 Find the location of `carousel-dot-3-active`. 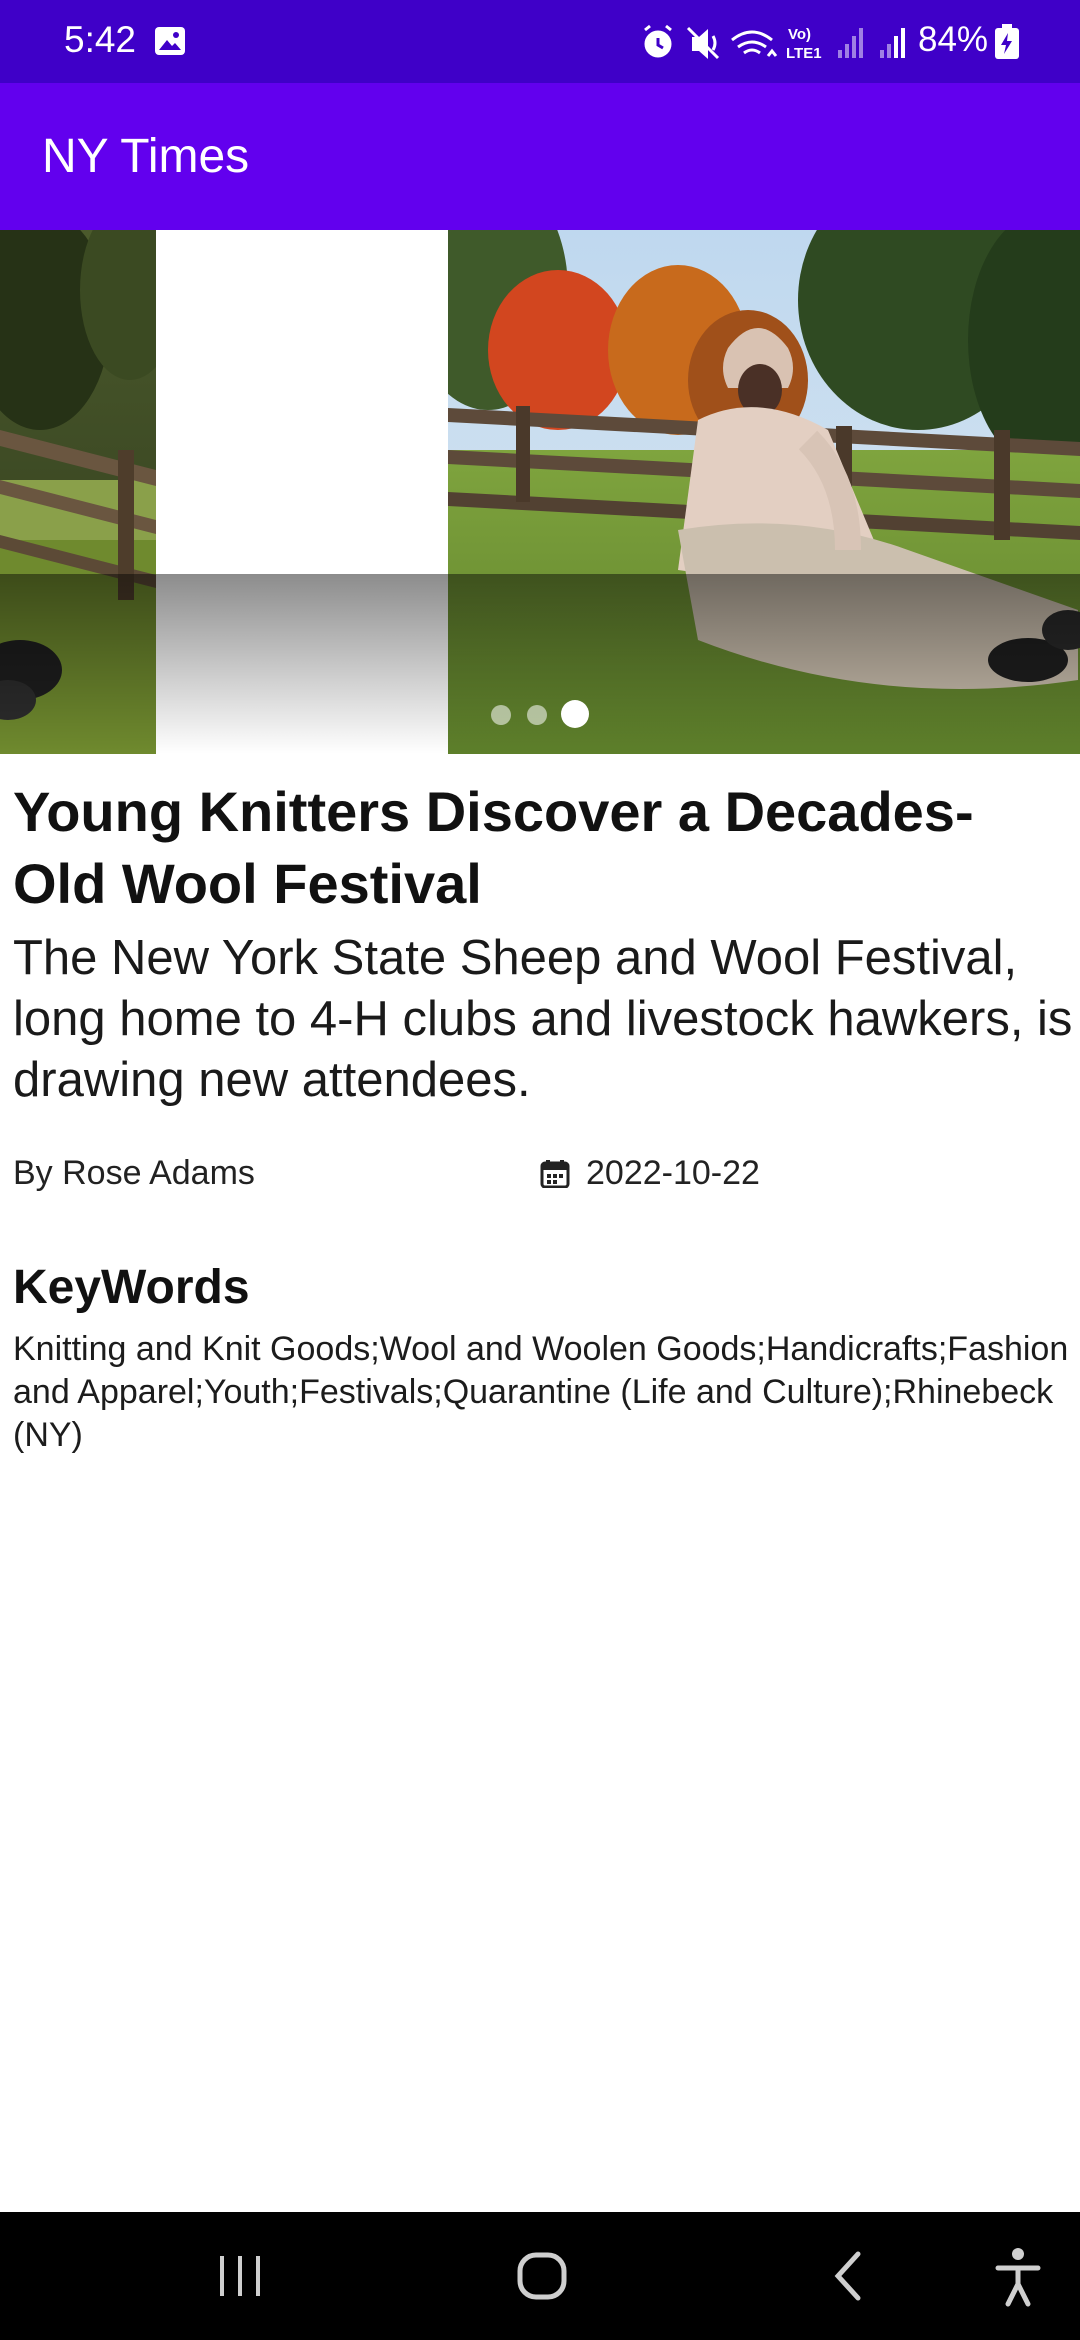

carousel-dot-3-active is located at coordinates (575, 714).